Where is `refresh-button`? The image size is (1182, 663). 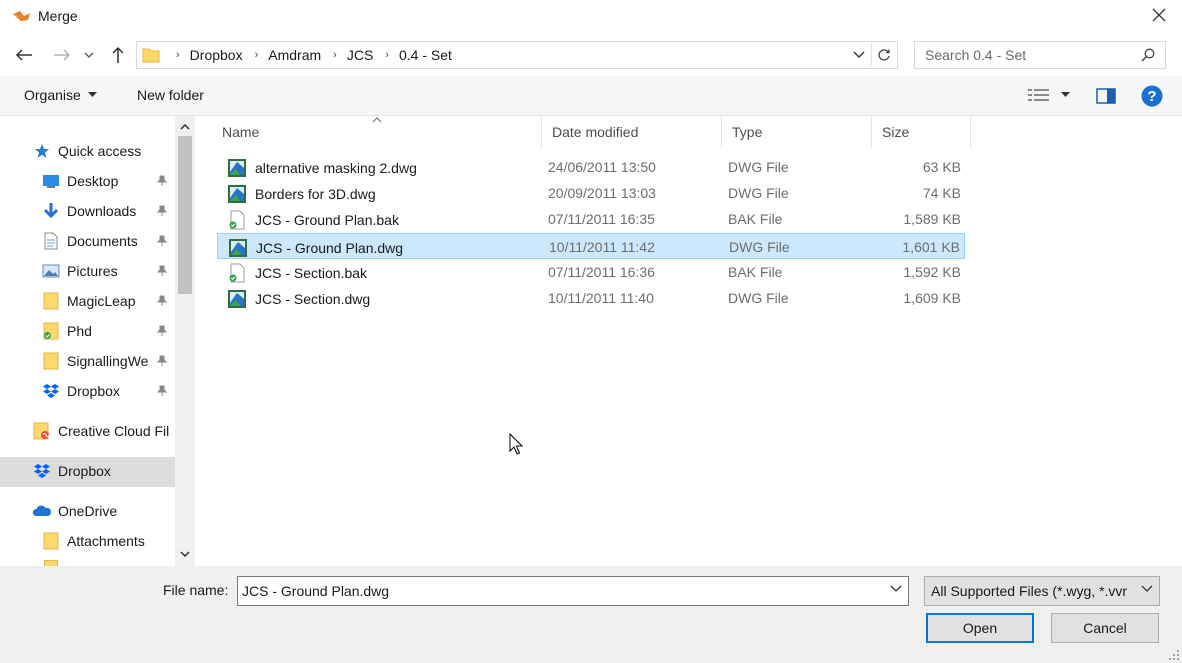
refresh-button is located at coordinates (883, 55).